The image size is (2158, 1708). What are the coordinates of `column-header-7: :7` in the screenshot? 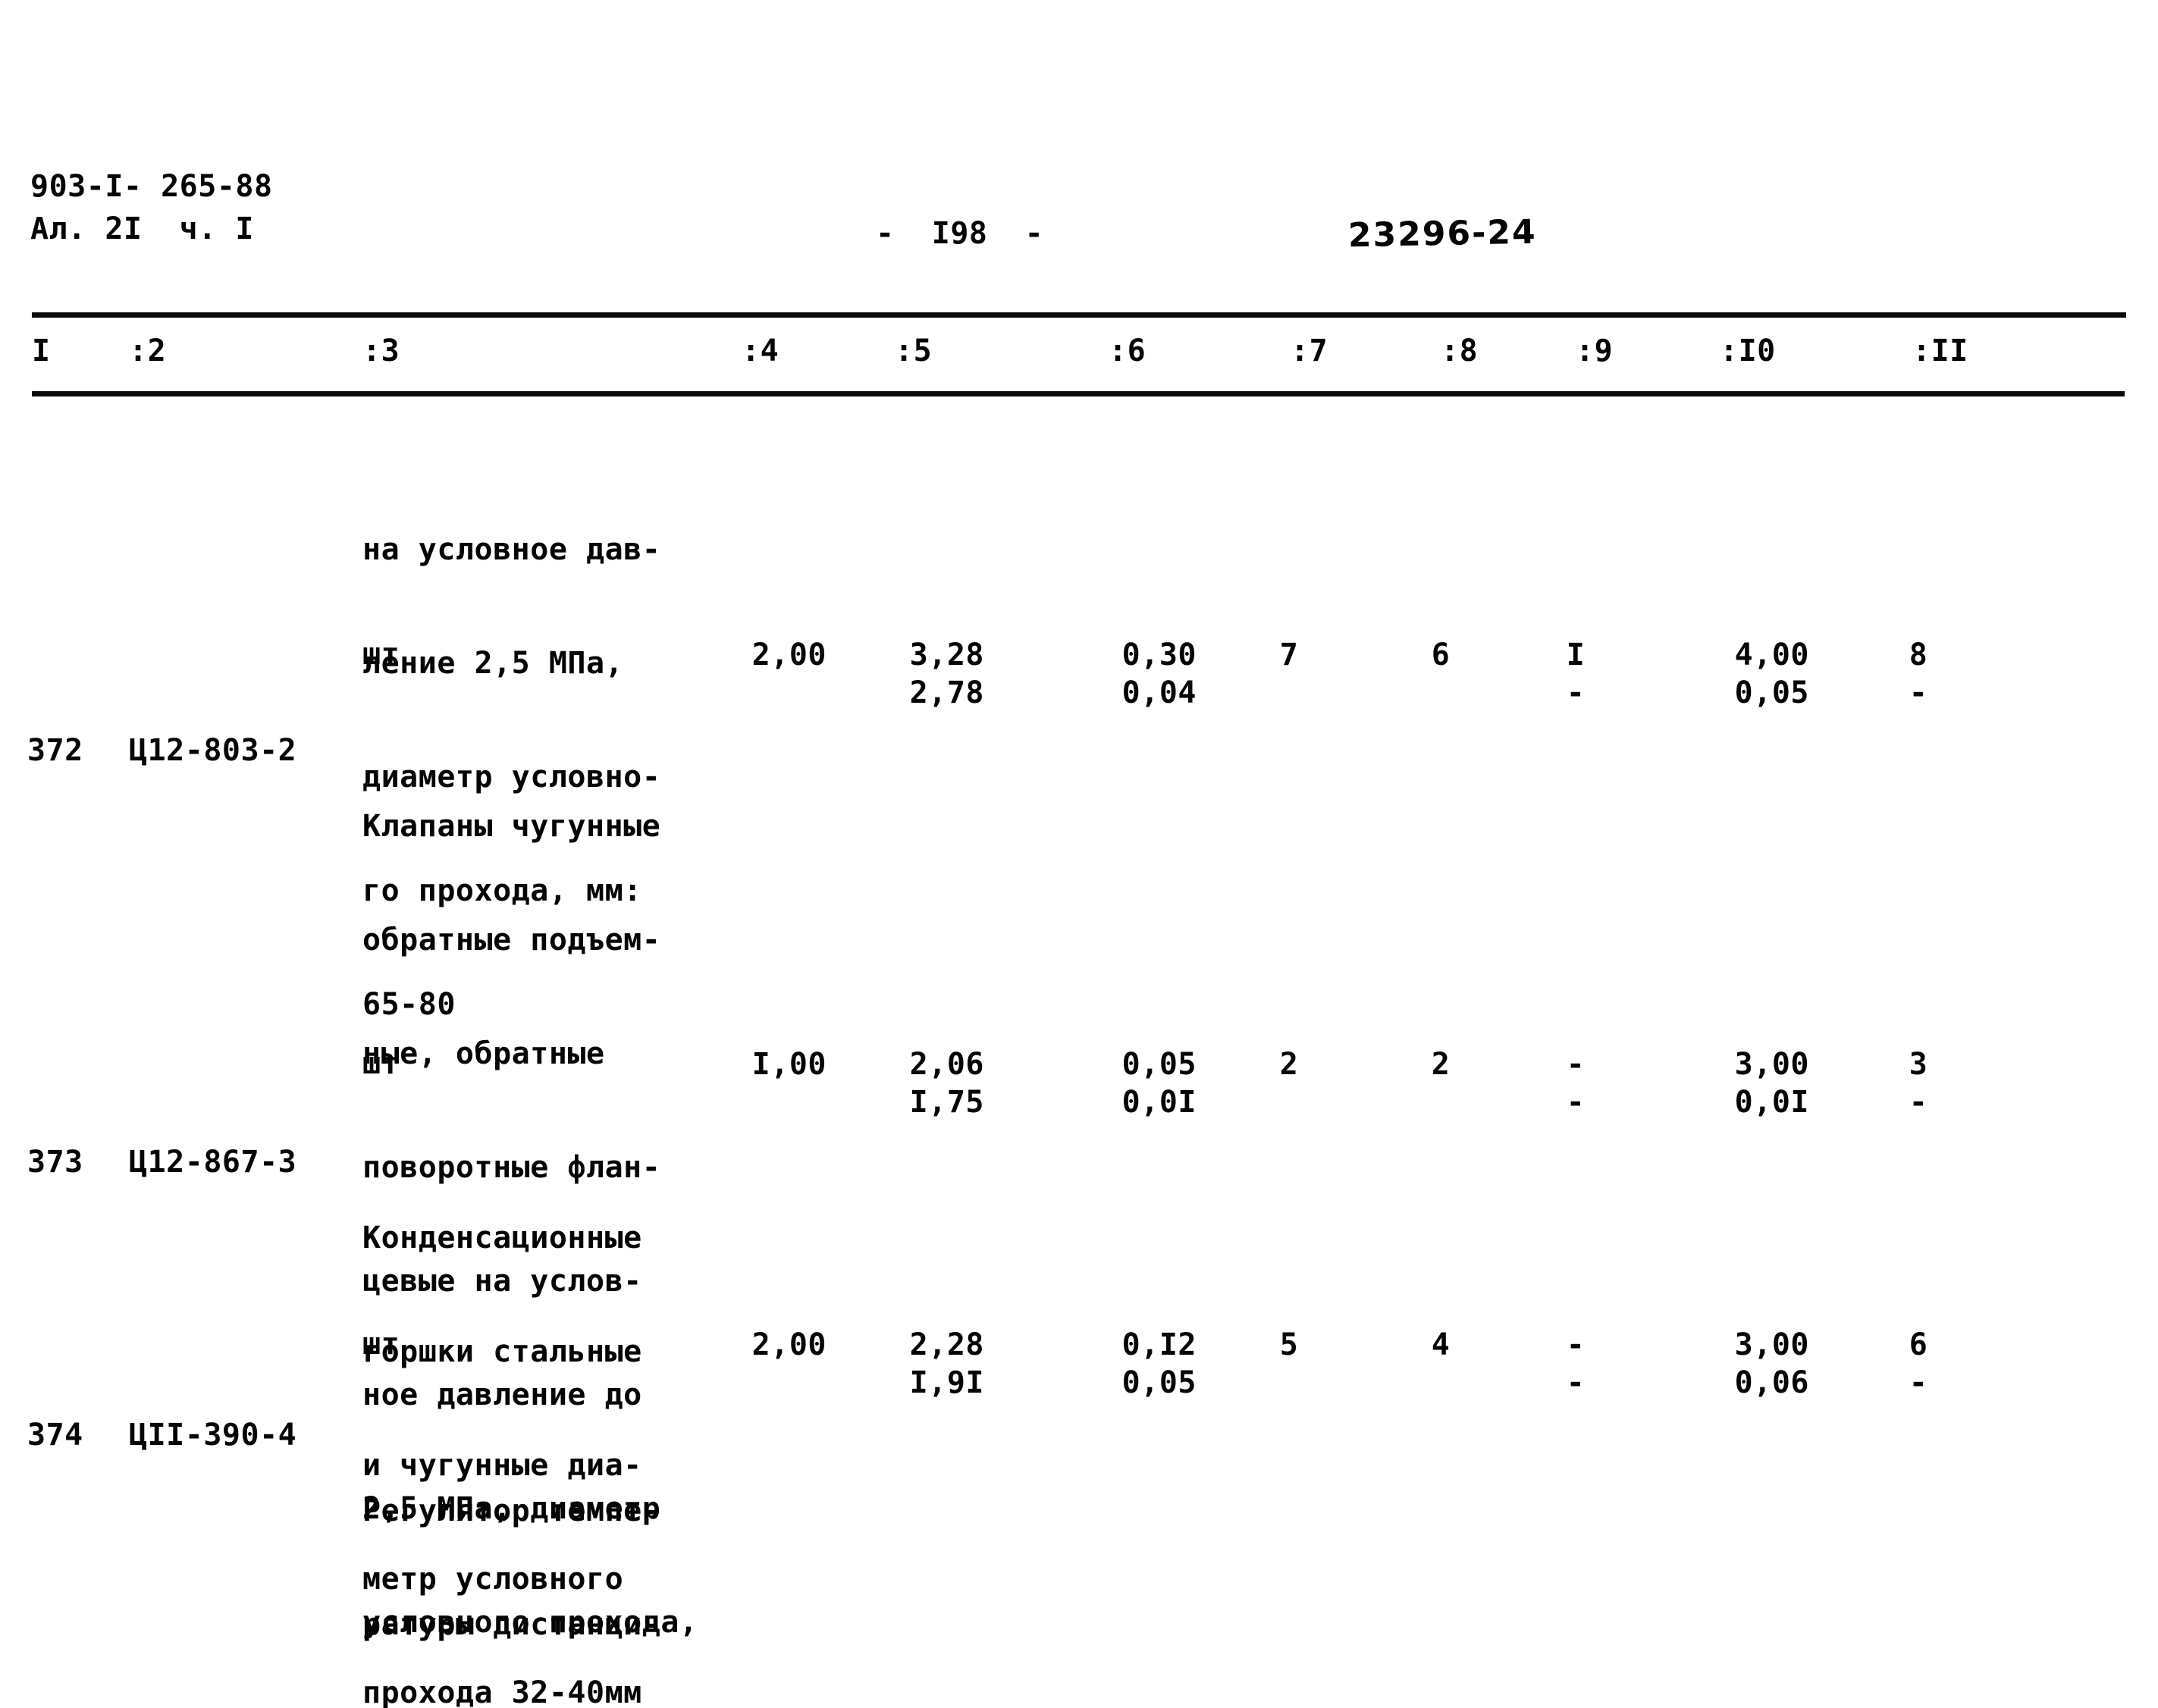 It's located at (1309, 351).